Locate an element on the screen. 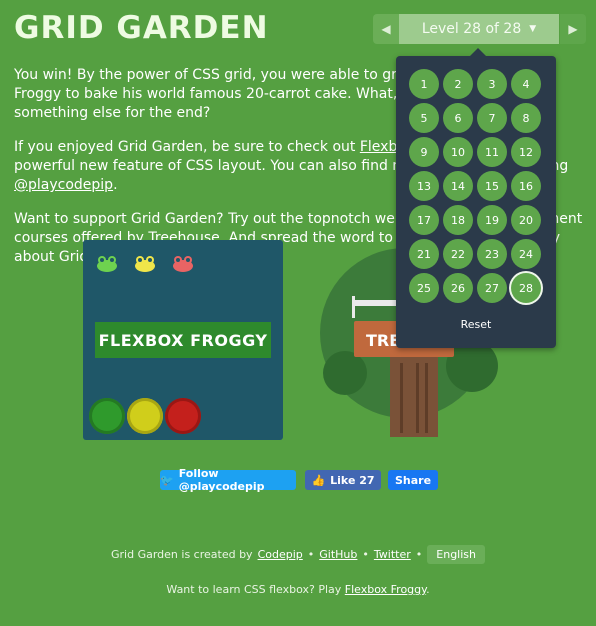 Image resolution: width=596 pixels, height=626 pixels. level-20-button: 20 is located at coordinates (526, 220).